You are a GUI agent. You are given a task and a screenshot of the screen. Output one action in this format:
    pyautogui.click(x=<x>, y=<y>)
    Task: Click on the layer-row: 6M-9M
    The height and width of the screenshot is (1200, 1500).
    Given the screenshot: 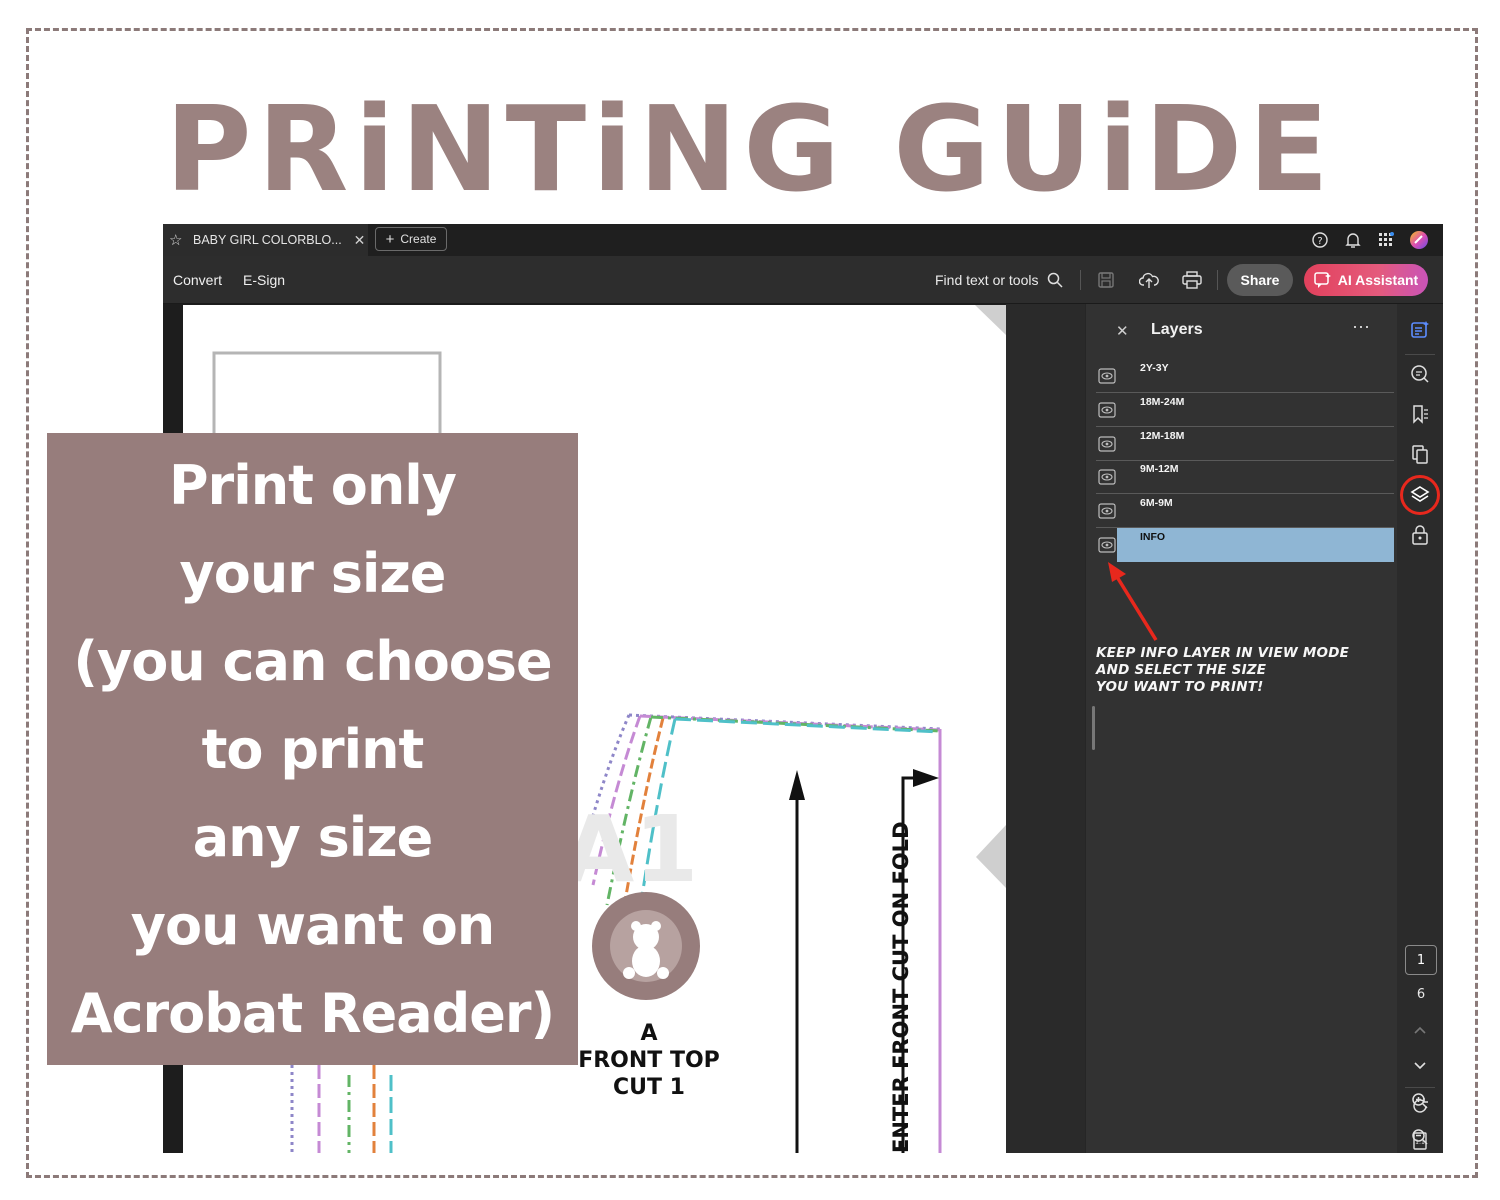 What is the action you would take?
    pyautogui.click(x=1245, y=511)
    